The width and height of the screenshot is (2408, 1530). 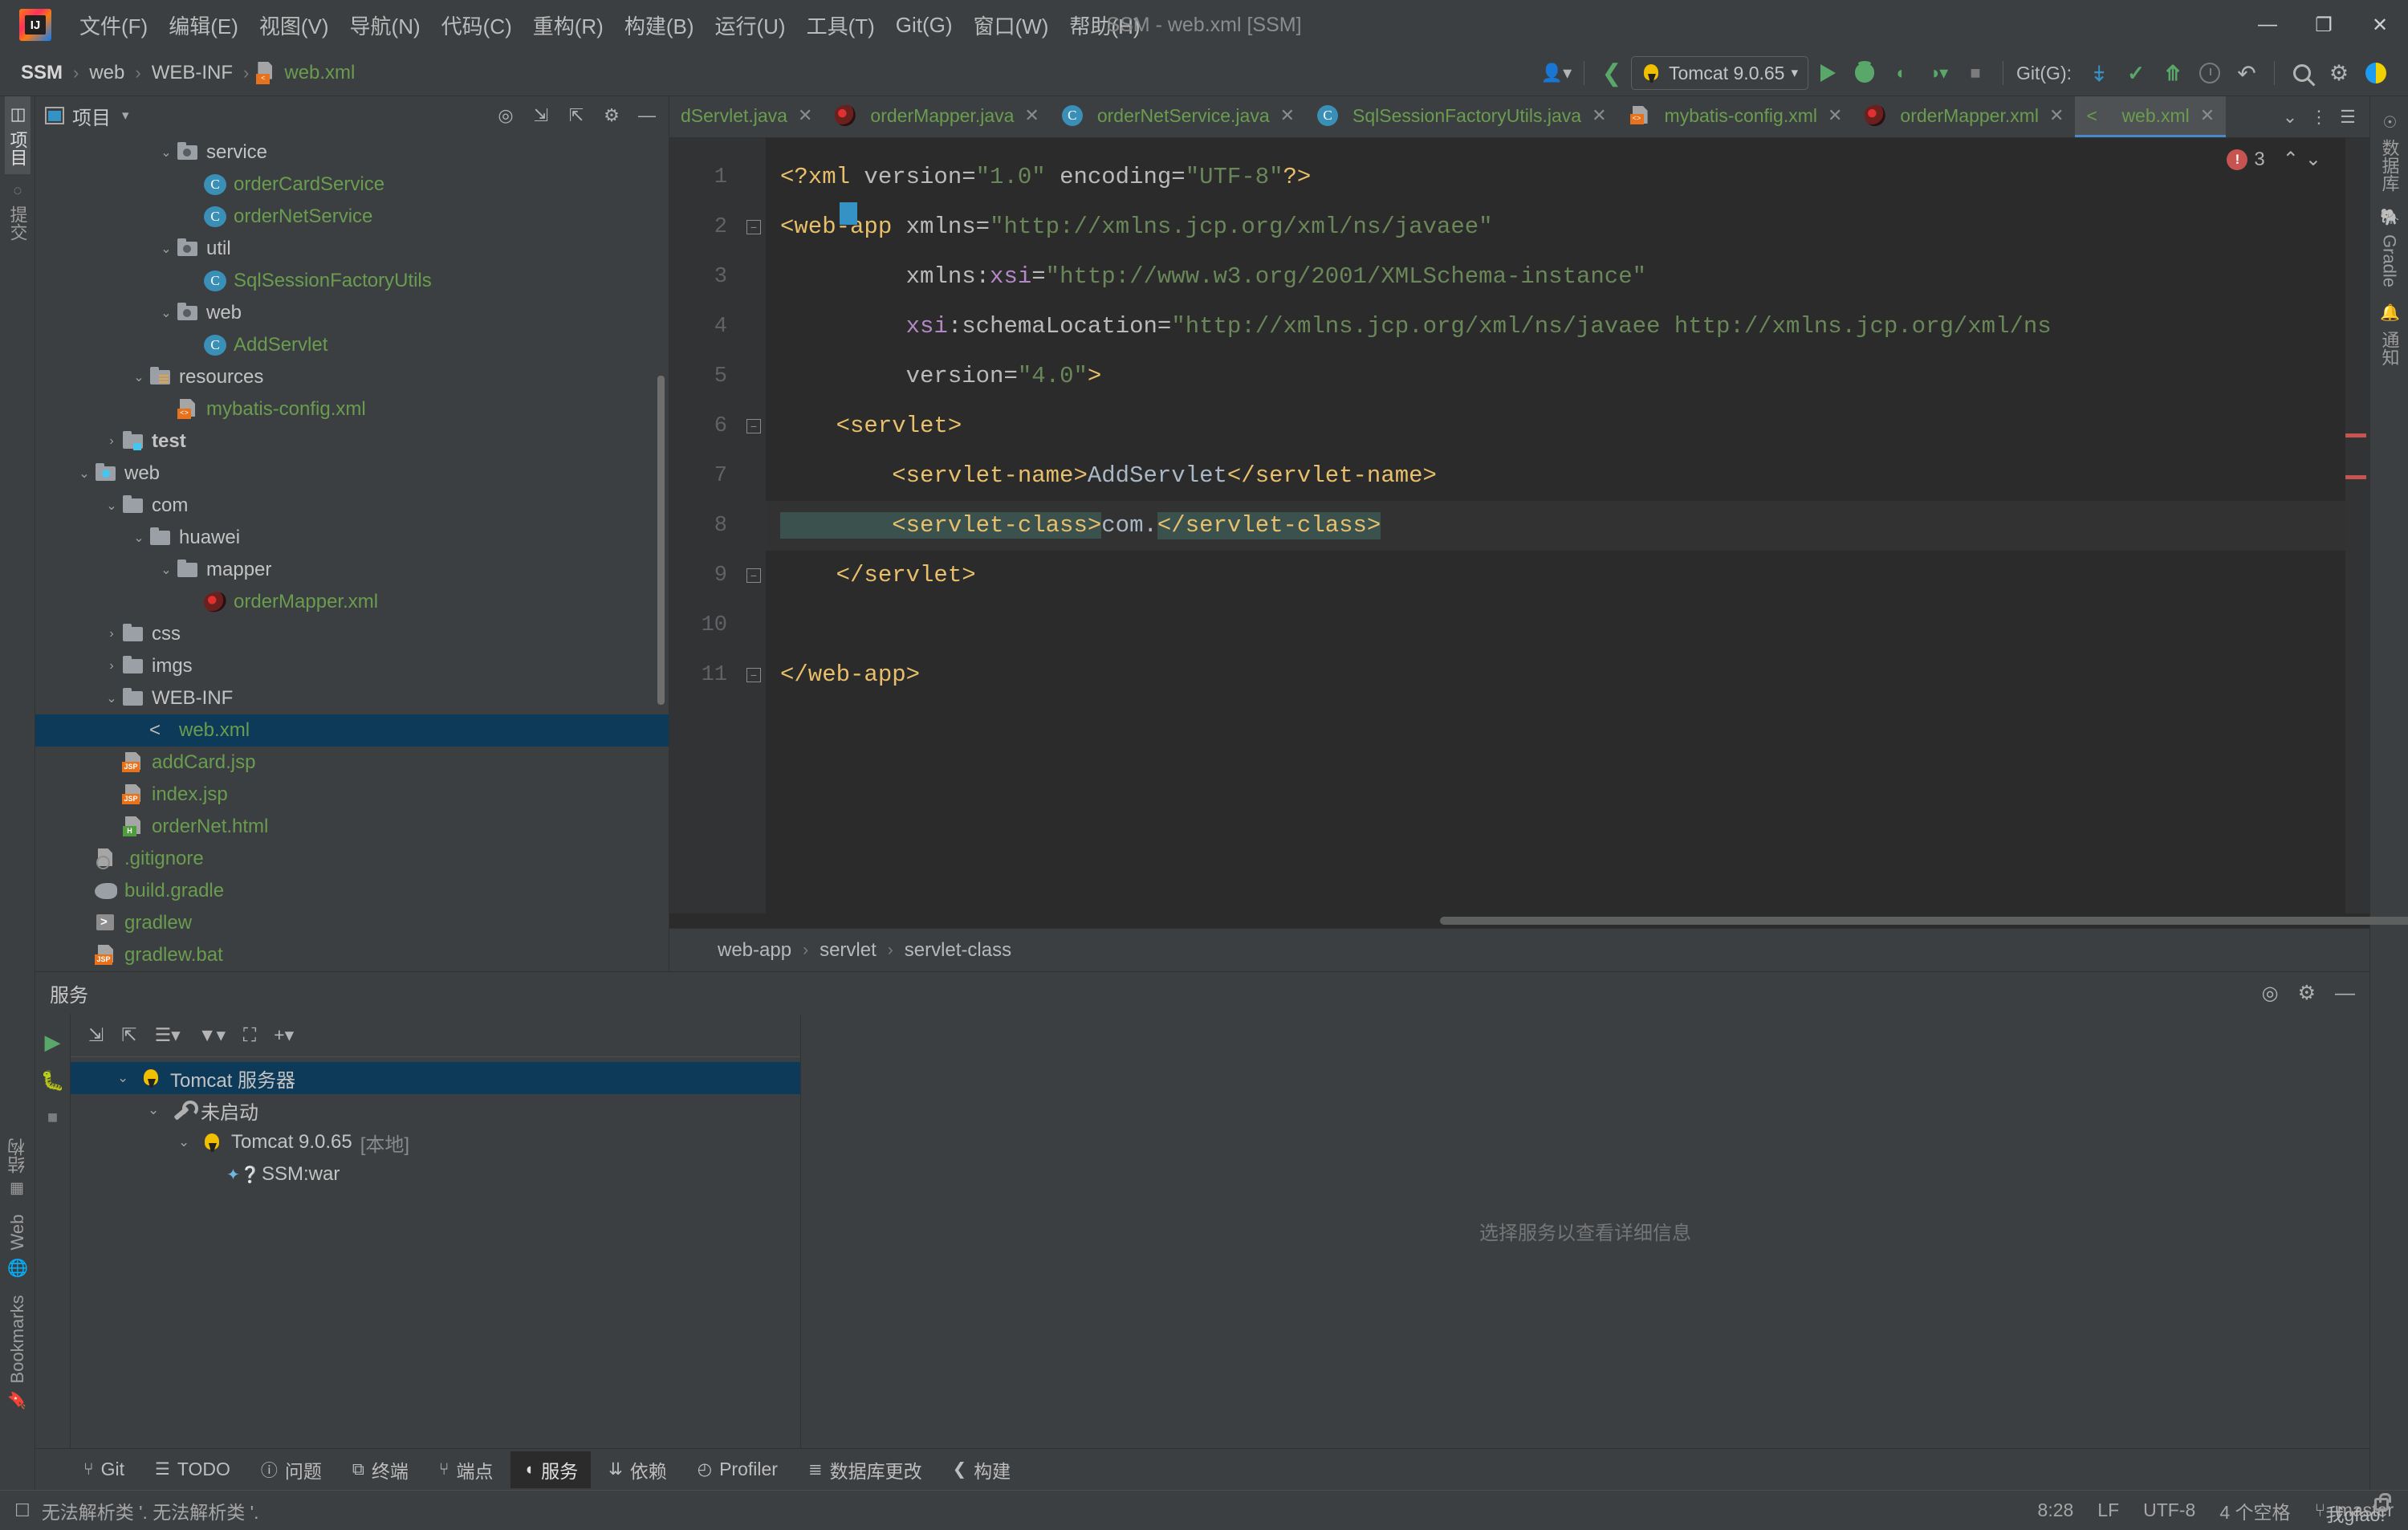 I want to click on collapse-all-icon: ⇱, so click(x=128, y=1035).